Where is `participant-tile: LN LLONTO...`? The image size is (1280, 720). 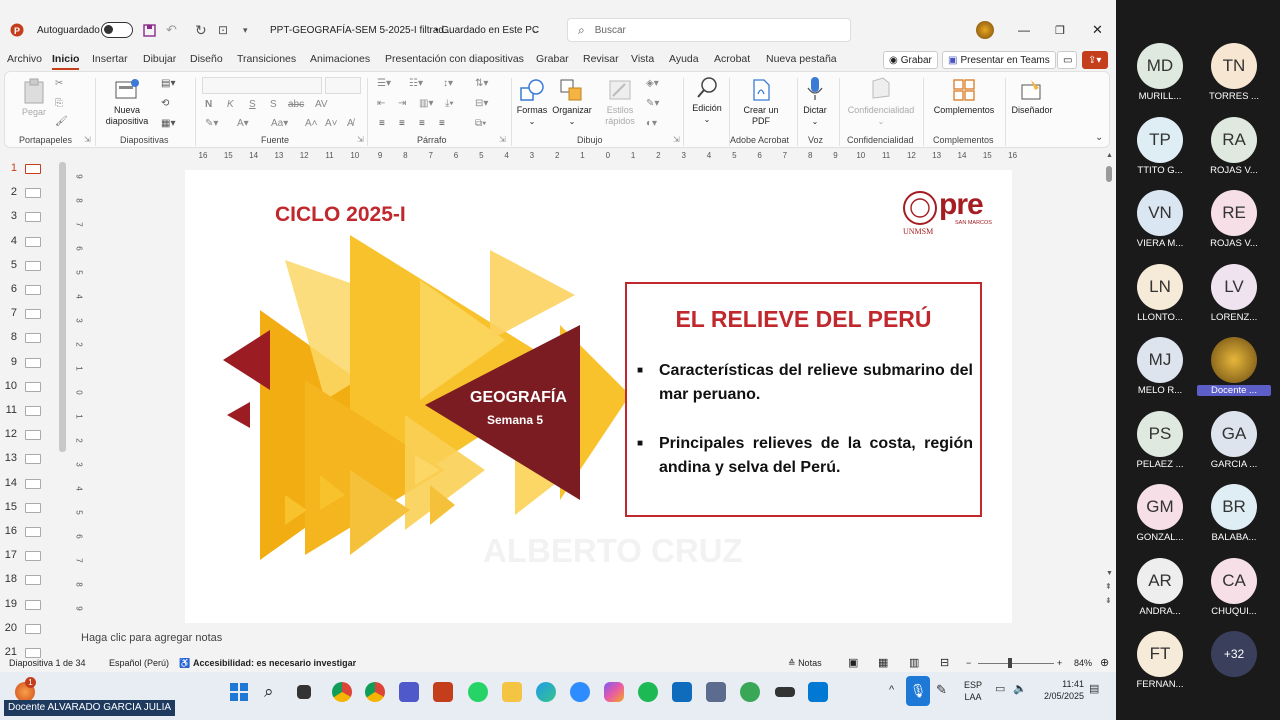
participant-tile: LN LLONTO... is located at coordinates (1160, 299).